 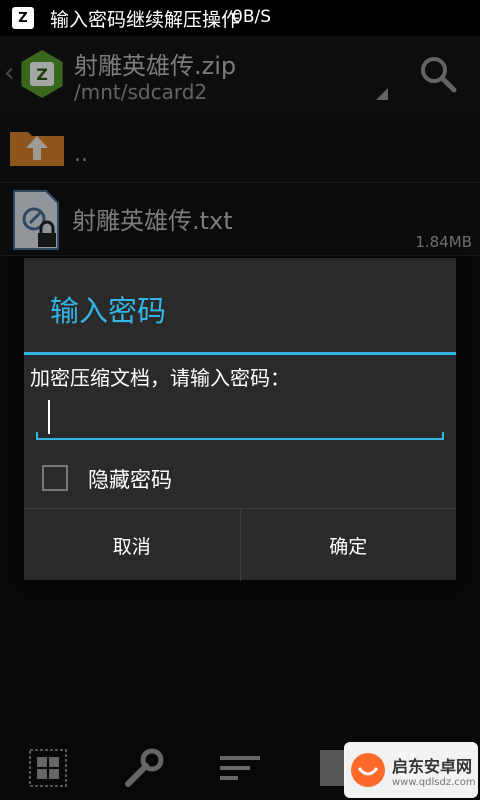 I want to click on input-underline-tick-right, so click(x=443, y=436).